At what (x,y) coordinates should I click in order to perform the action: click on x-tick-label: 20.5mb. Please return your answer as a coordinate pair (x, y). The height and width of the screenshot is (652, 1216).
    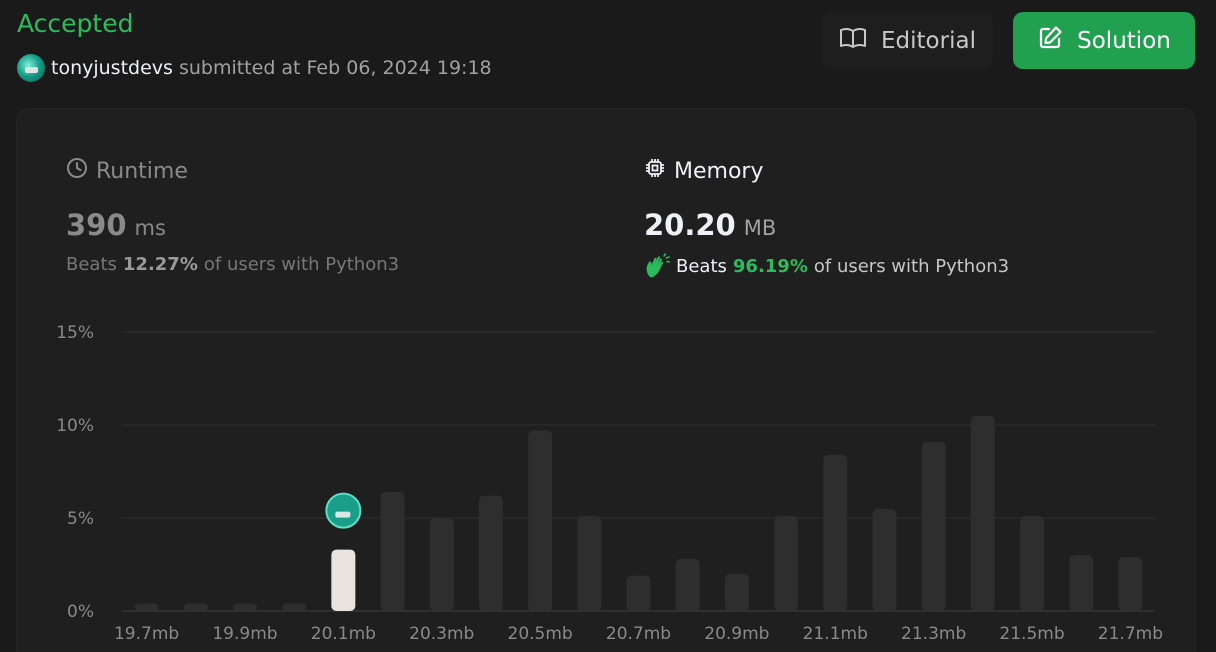
    Looking at the image, I should click on (540, 634).